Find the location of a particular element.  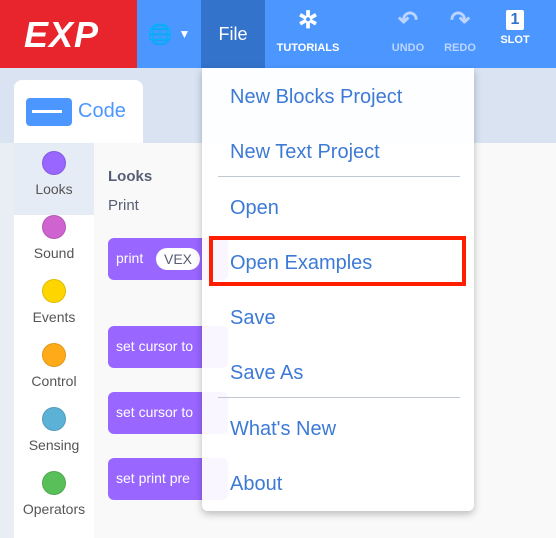

redo-button: ↷ REDO is located at coordinates (460, 34).